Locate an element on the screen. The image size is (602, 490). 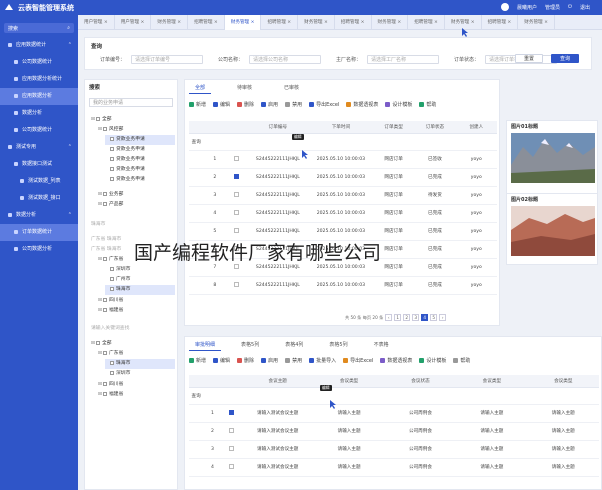
tree-node: ⊟ 业务部 is located at coordinates (136, 195).